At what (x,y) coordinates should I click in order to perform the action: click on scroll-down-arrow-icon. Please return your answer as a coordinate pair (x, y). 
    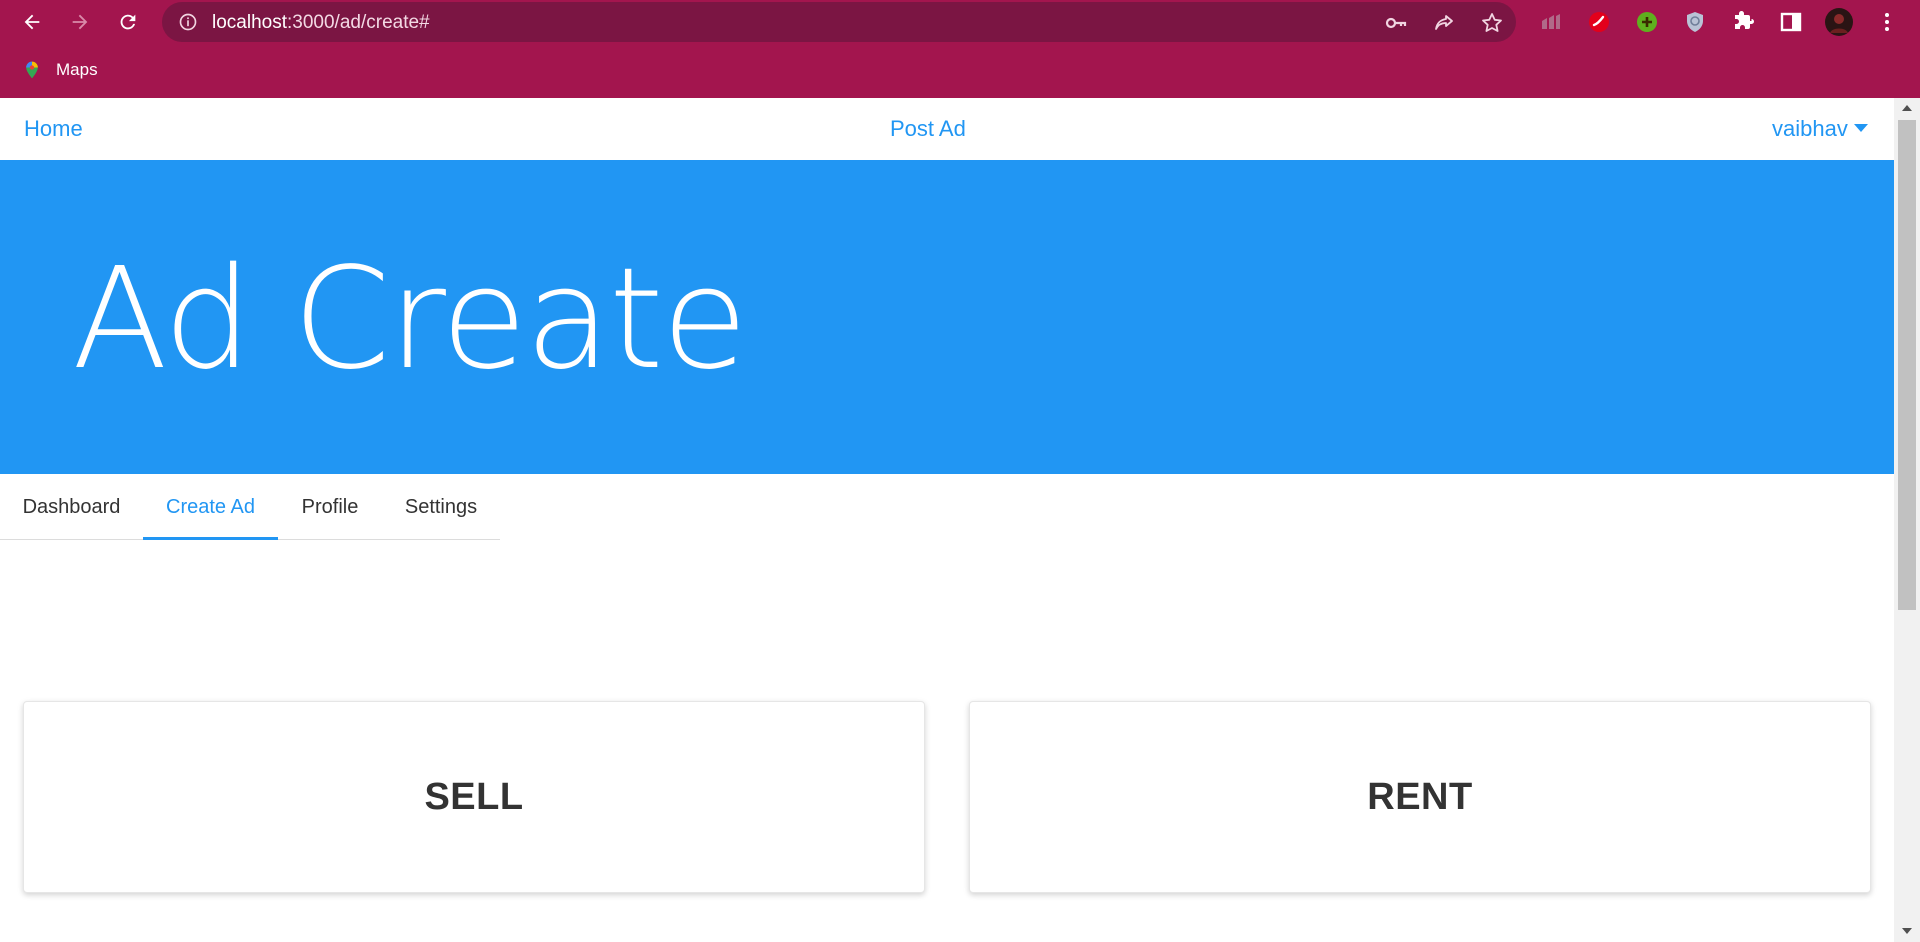
    Looking at the image, I should click on (1907, 931).